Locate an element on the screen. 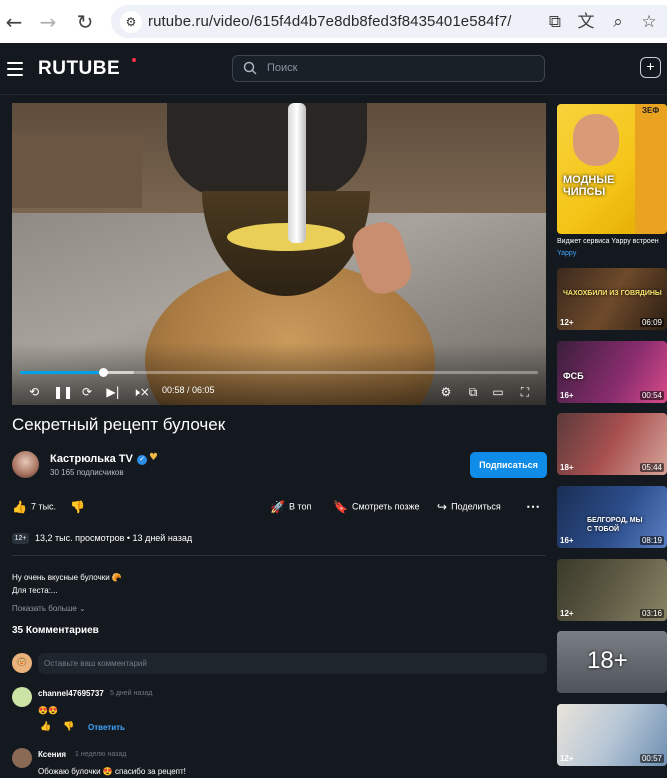 This screenshot has width=667, height=778. progress-fill is located at coordinates (61, 372).